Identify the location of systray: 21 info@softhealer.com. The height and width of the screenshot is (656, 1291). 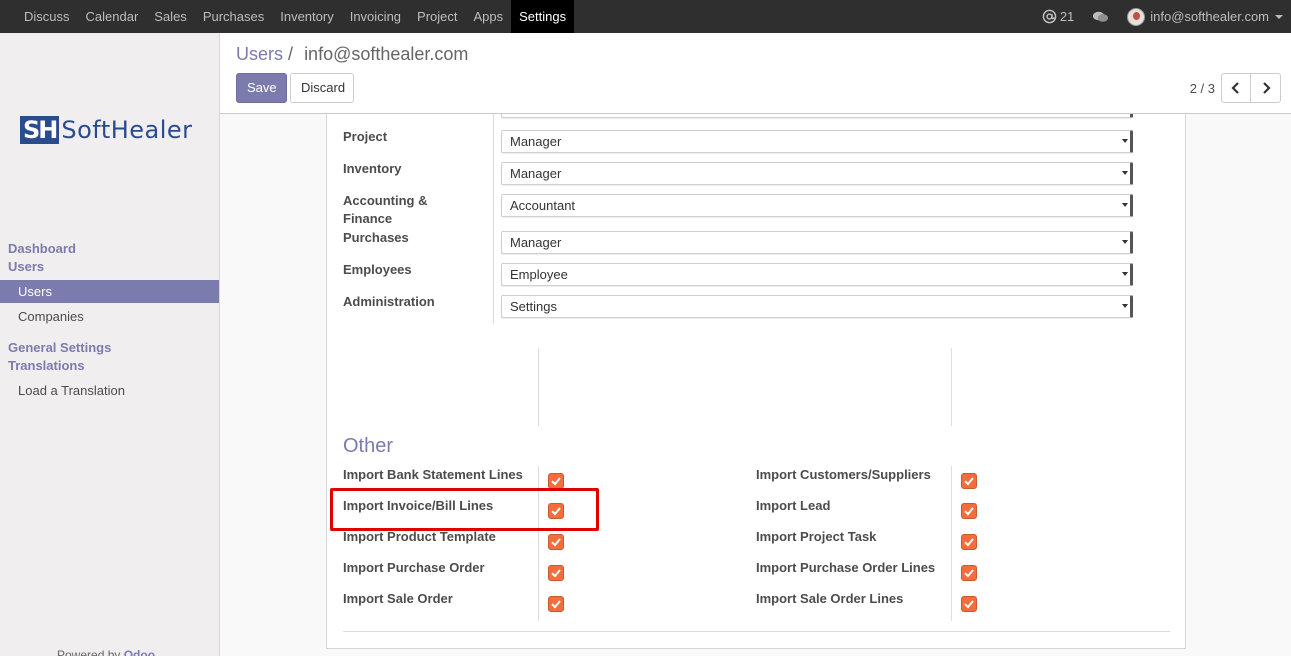
(1153, 16).